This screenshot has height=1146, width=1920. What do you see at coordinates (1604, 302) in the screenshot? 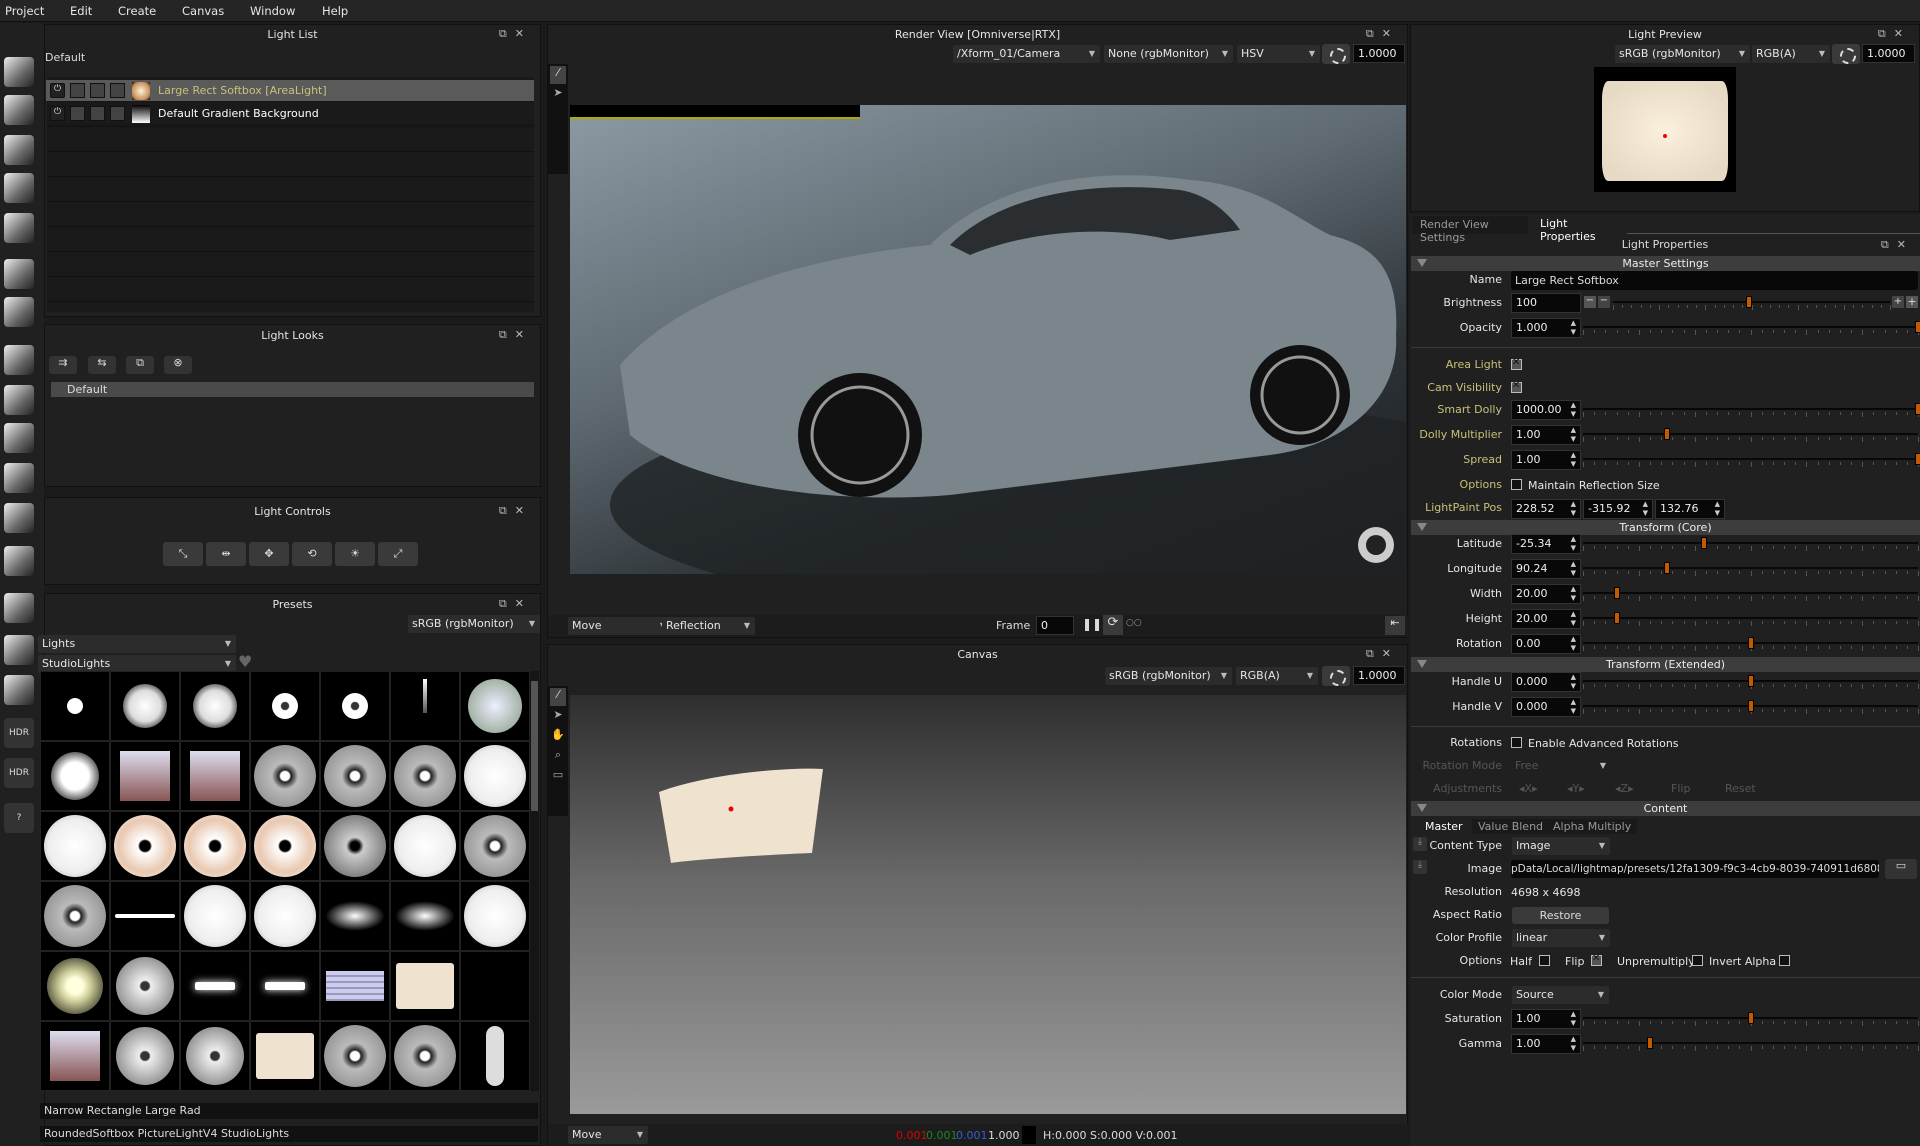
I see `decrease-button: −` at bounding box center [1604, 302].